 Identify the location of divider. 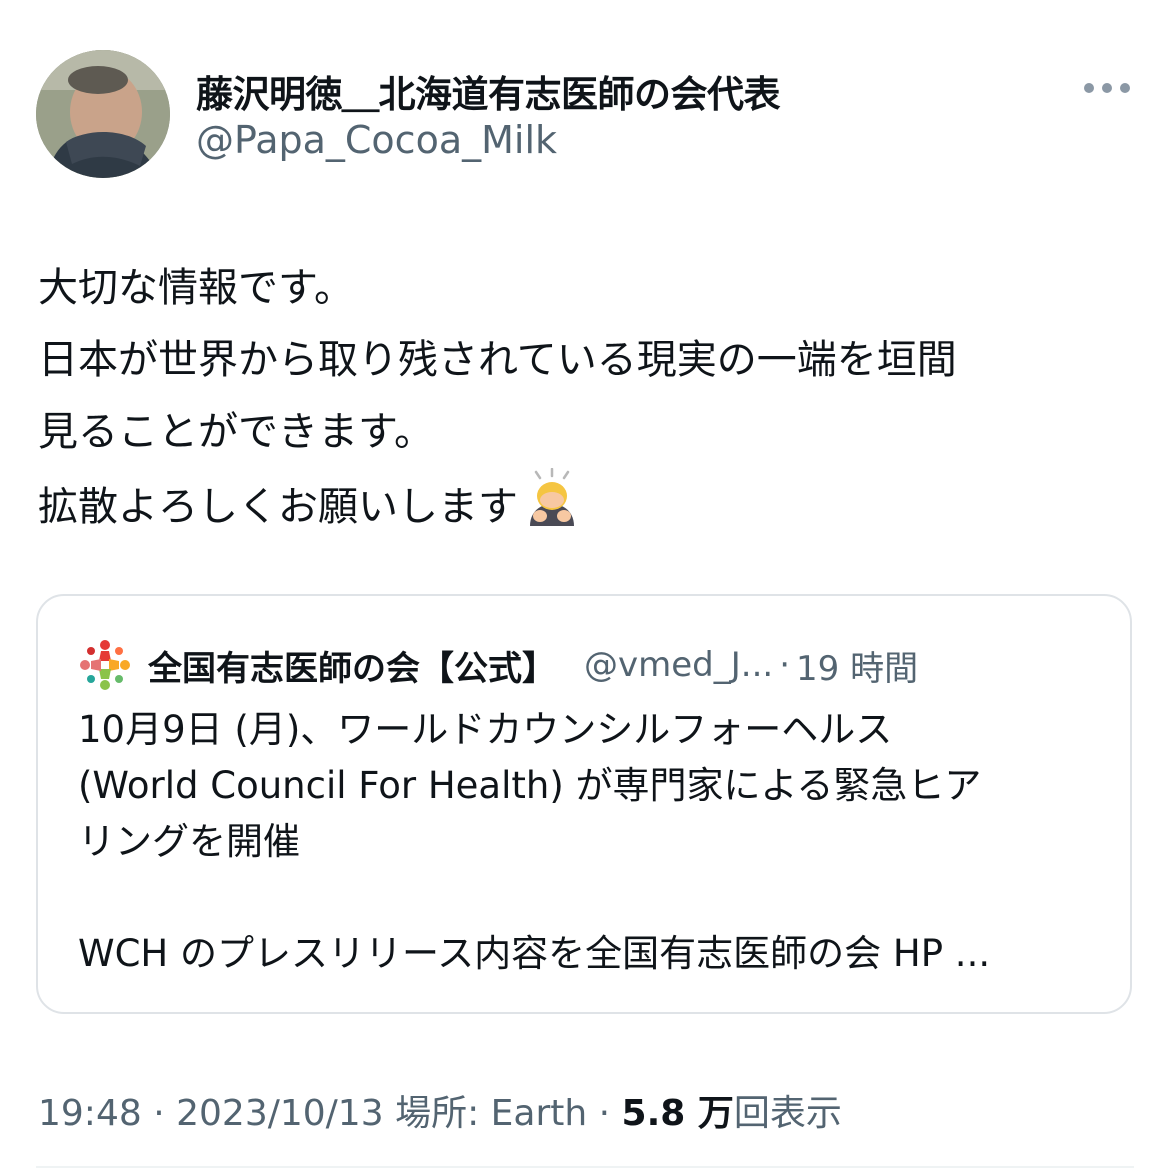
(585, 1167).